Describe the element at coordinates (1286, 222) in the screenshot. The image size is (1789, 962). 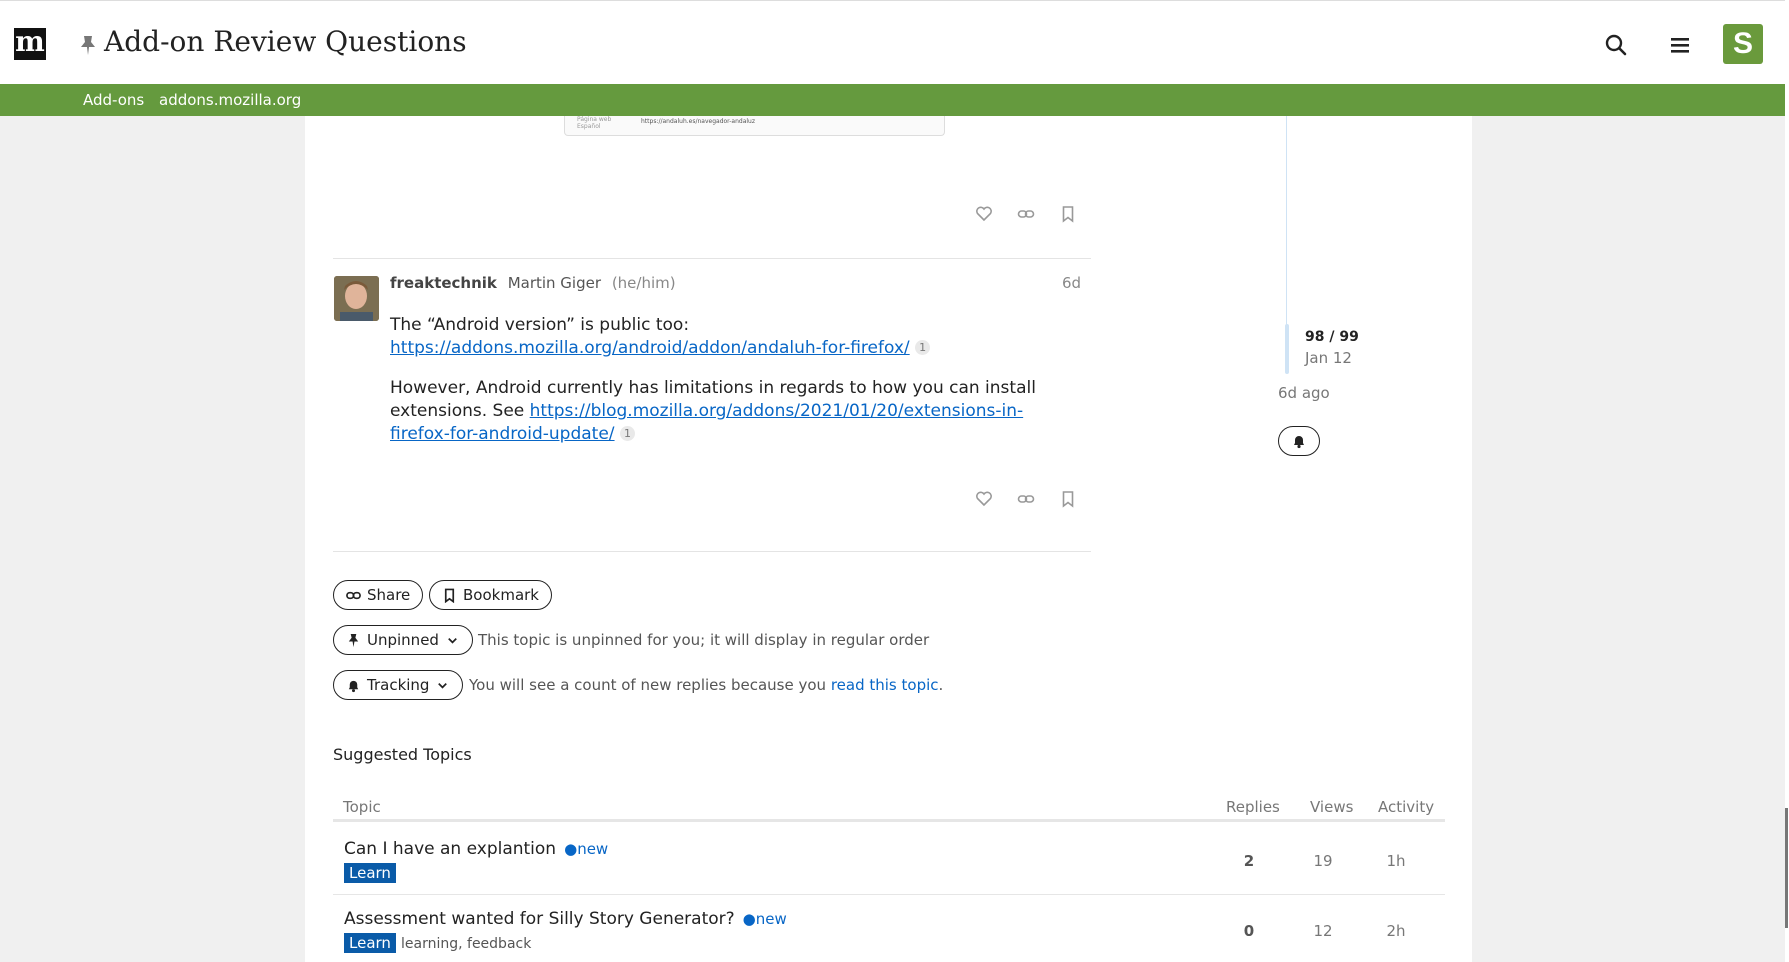
I see `timeline-track` at that location.